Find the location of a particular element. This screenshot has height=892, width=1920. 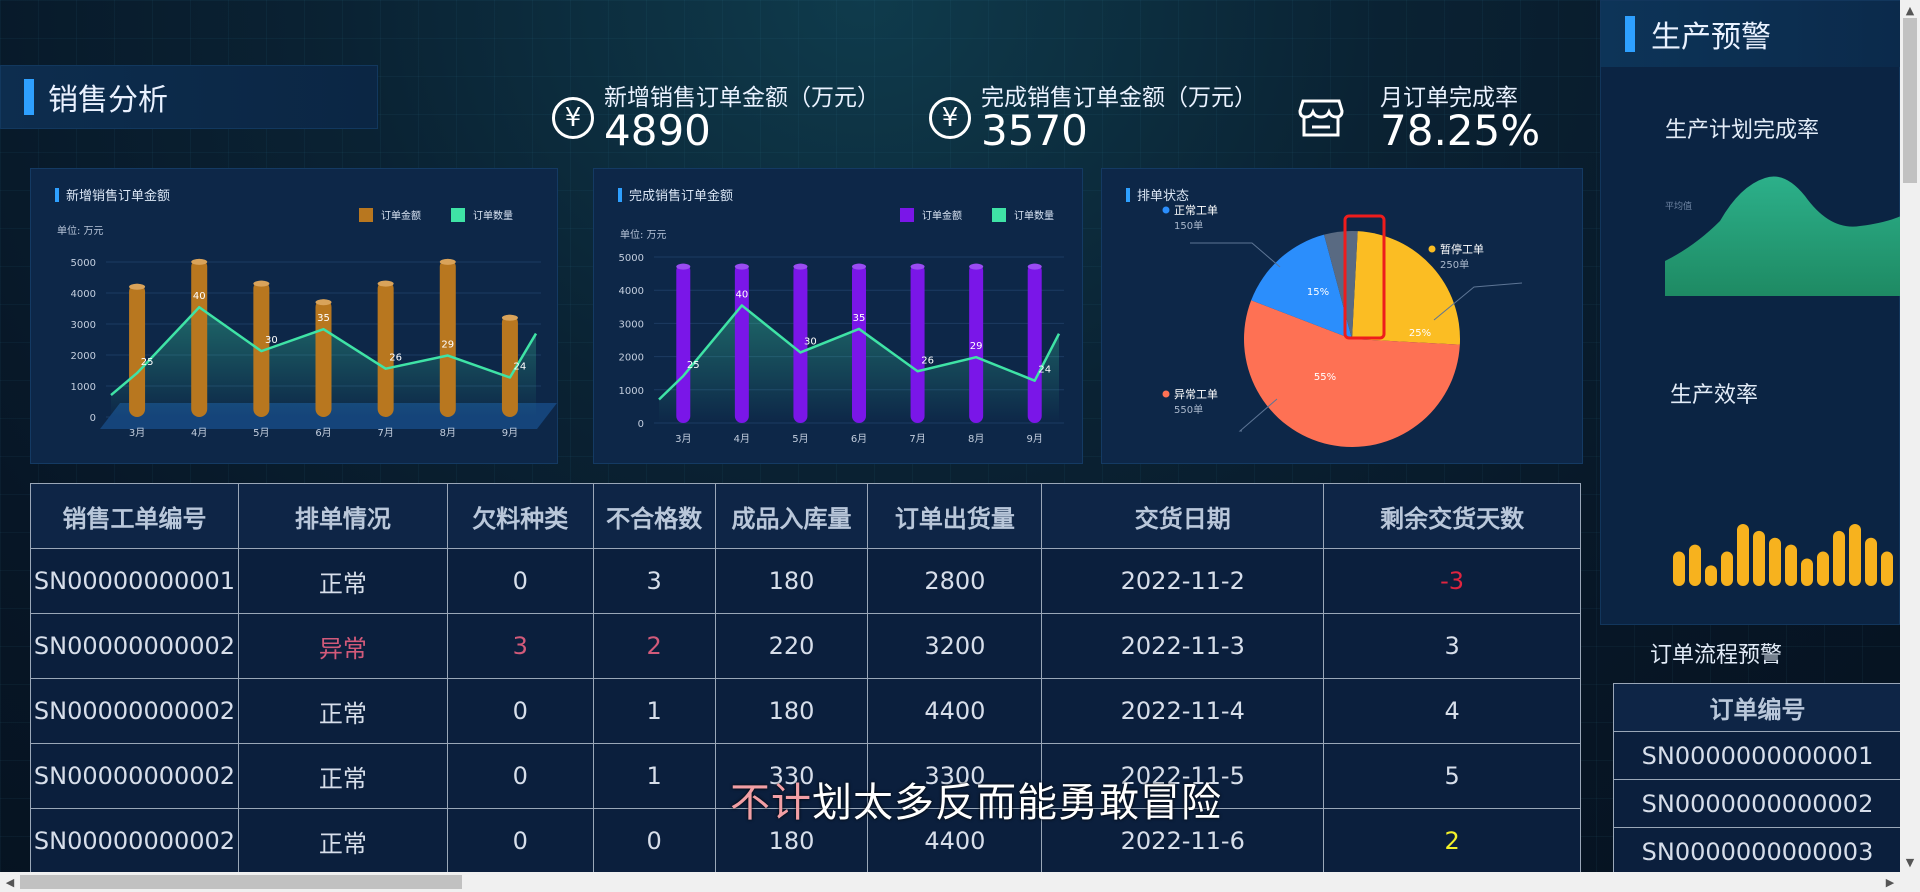

legend-dot is located at coordinates (1166, 394).